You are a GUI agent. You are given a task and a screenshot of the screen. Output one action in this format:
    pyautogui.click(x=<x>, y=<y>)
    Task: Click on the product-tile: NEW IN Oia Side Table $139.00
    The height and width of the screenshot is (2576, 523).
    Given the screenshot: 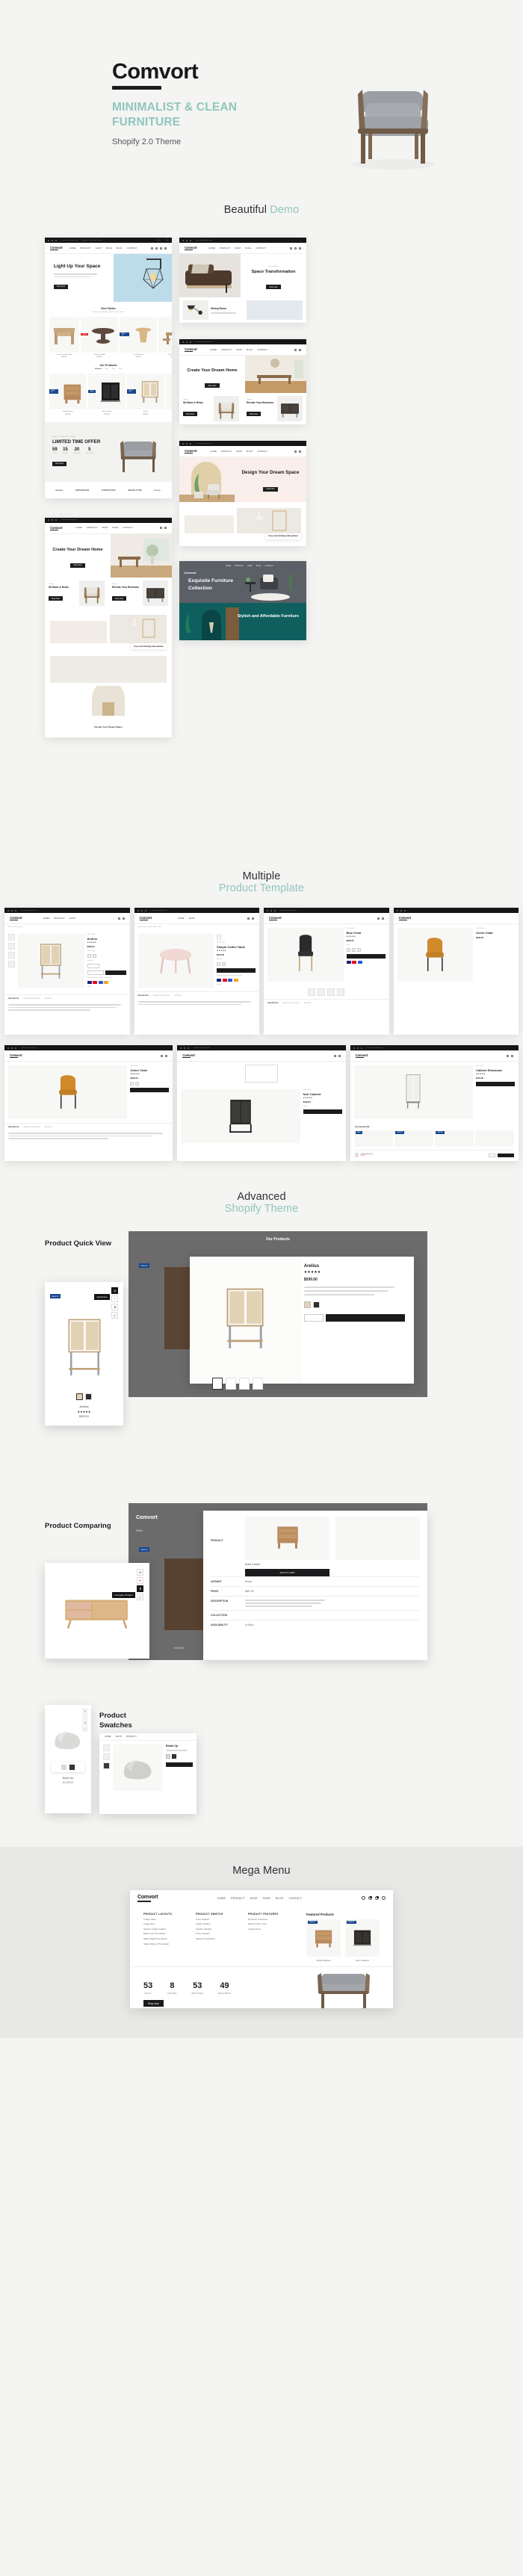 What is the action you would take?
    pyautogui.click(x=139, y=337)
    